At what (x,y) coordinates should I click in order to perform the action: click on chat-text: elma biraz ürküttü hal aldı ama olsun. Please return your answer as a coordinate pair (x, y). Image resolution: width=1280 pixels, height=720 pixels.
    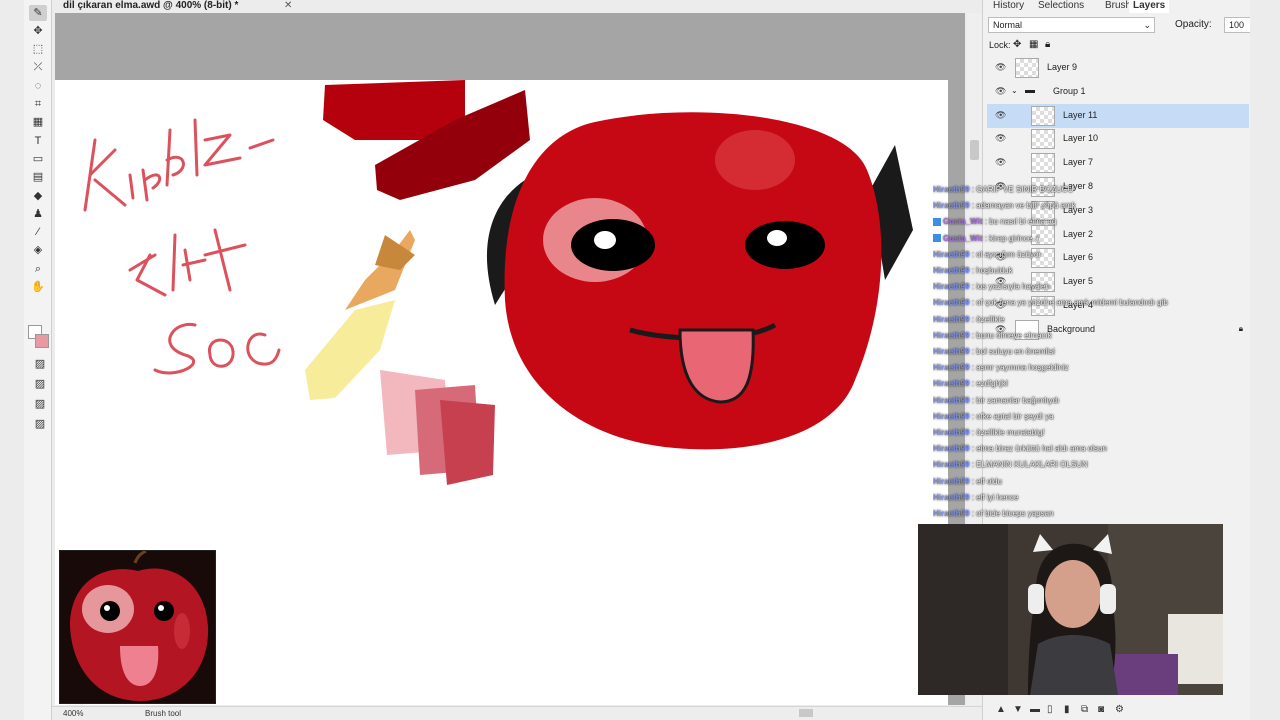
    Looking at the image, I should click on (1041, 449).